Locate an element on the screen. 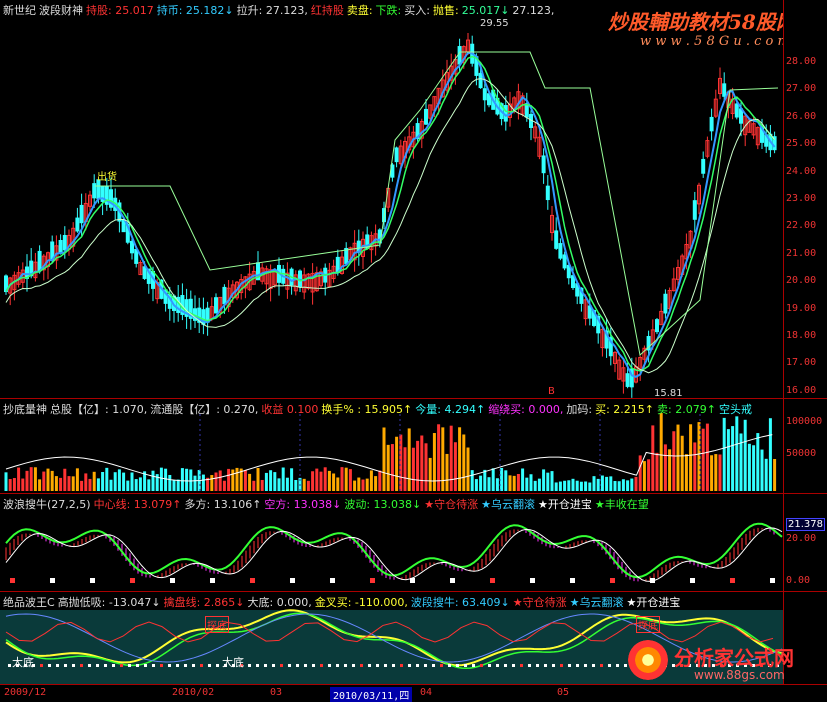 The width and height of the screenshot is (827, 702). header-field: 抄底量神 is located at coordinates (25, 409).